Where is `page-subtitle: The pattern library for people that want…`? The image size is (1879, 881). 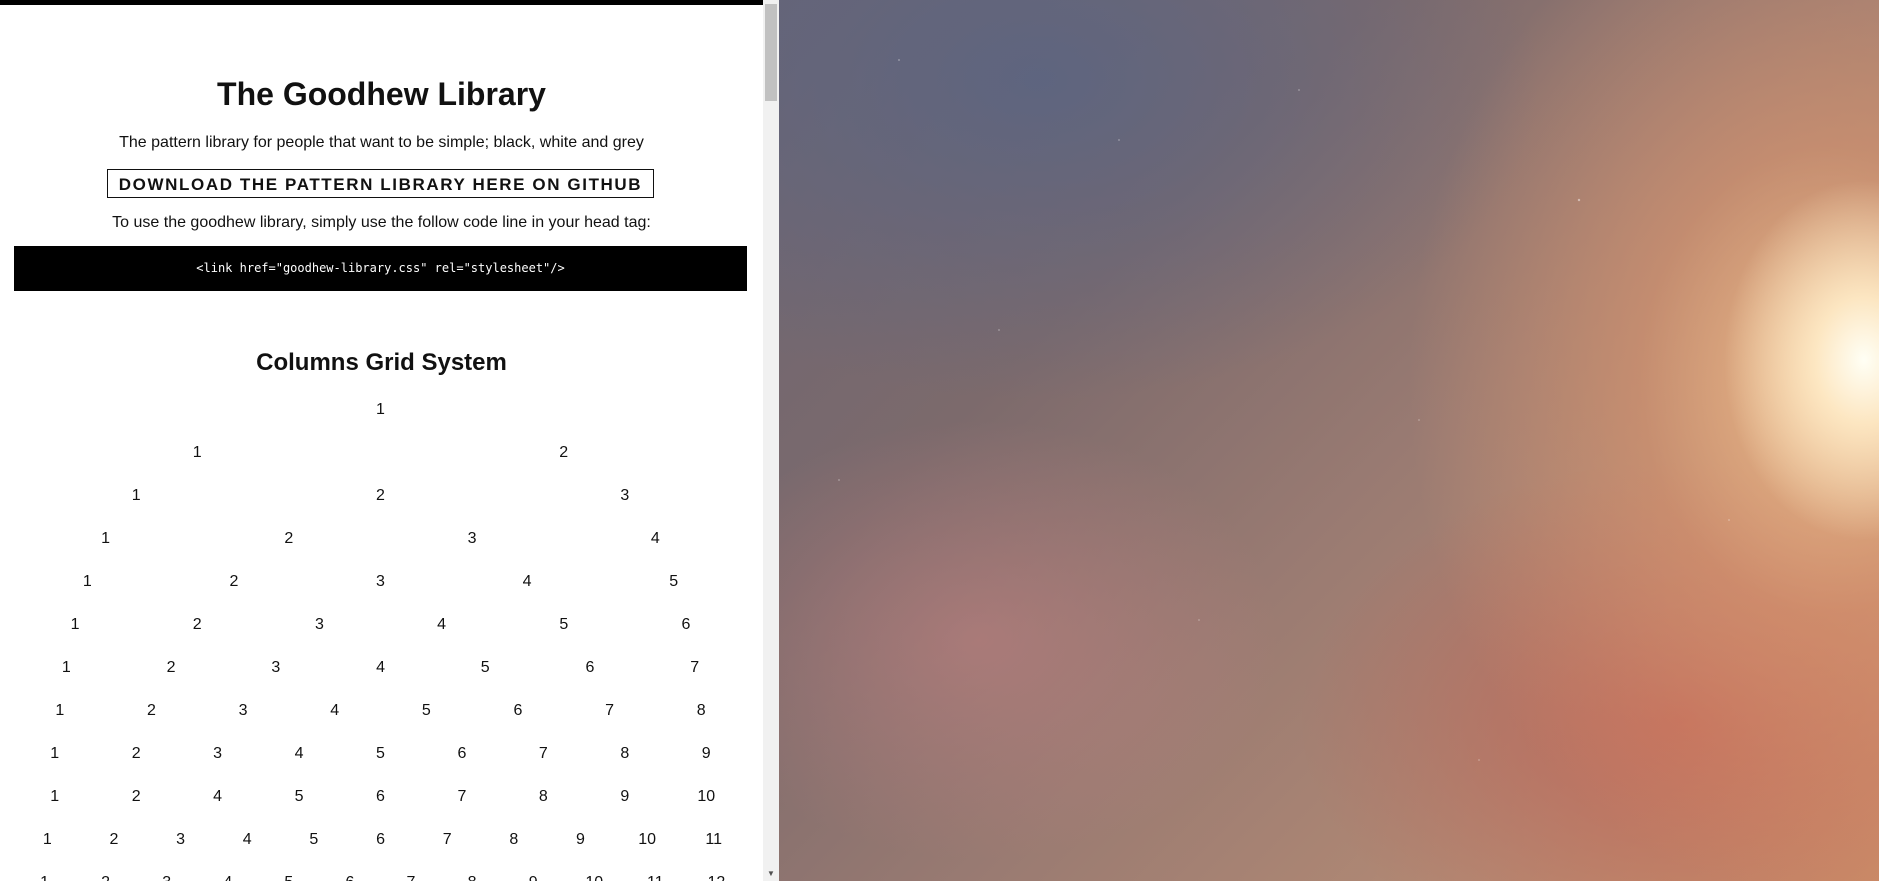 page-subtitle: The pattern library for people that want… is located at coordinates (381, 142).